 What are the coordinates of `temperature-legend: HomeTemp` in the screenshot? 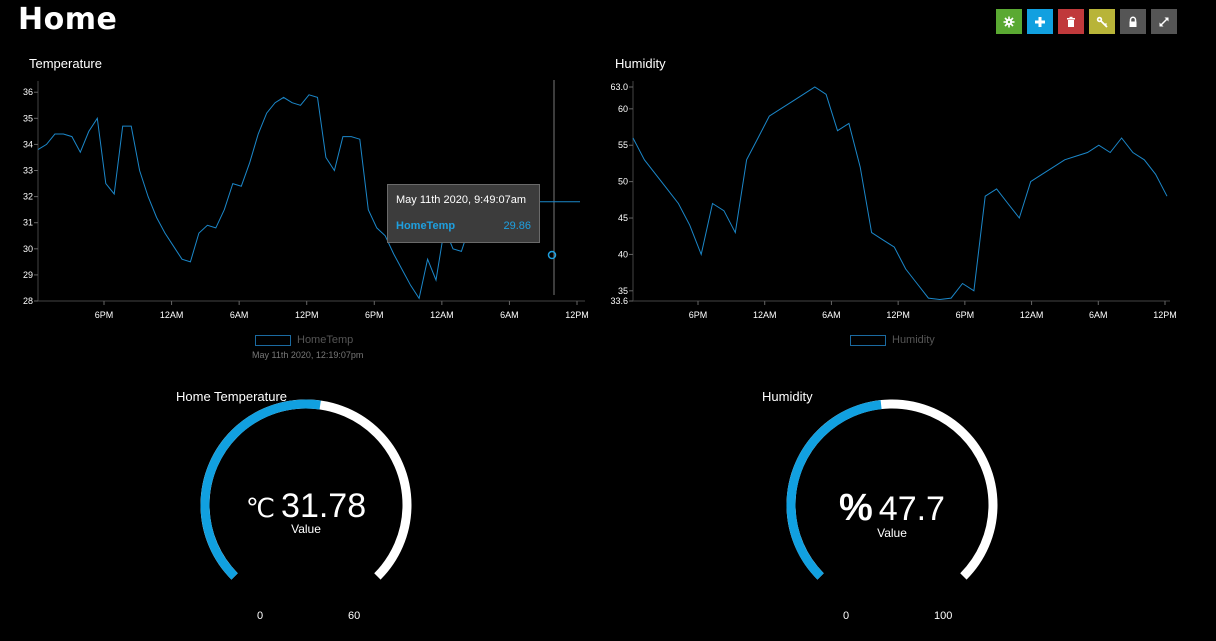 It's located at (304, 340).